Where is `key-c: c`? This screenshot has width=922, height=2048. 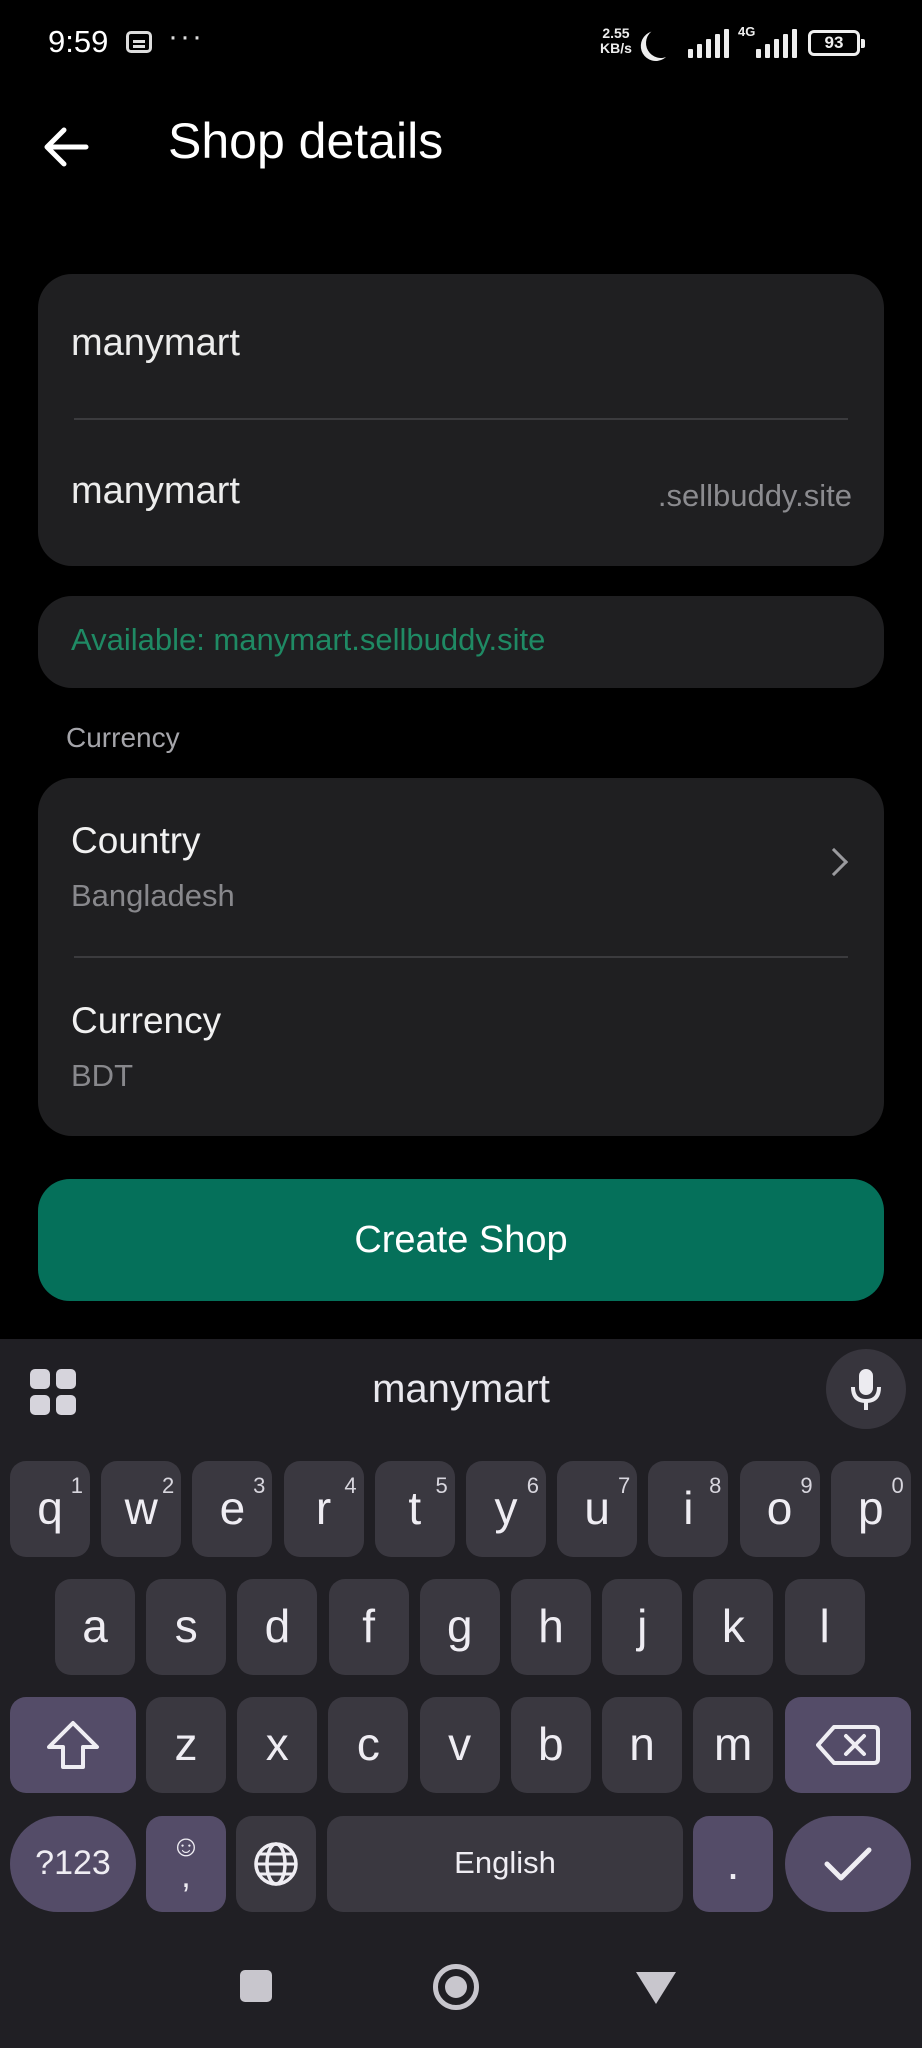 key-c: c is located at coordinates (368, 1745).